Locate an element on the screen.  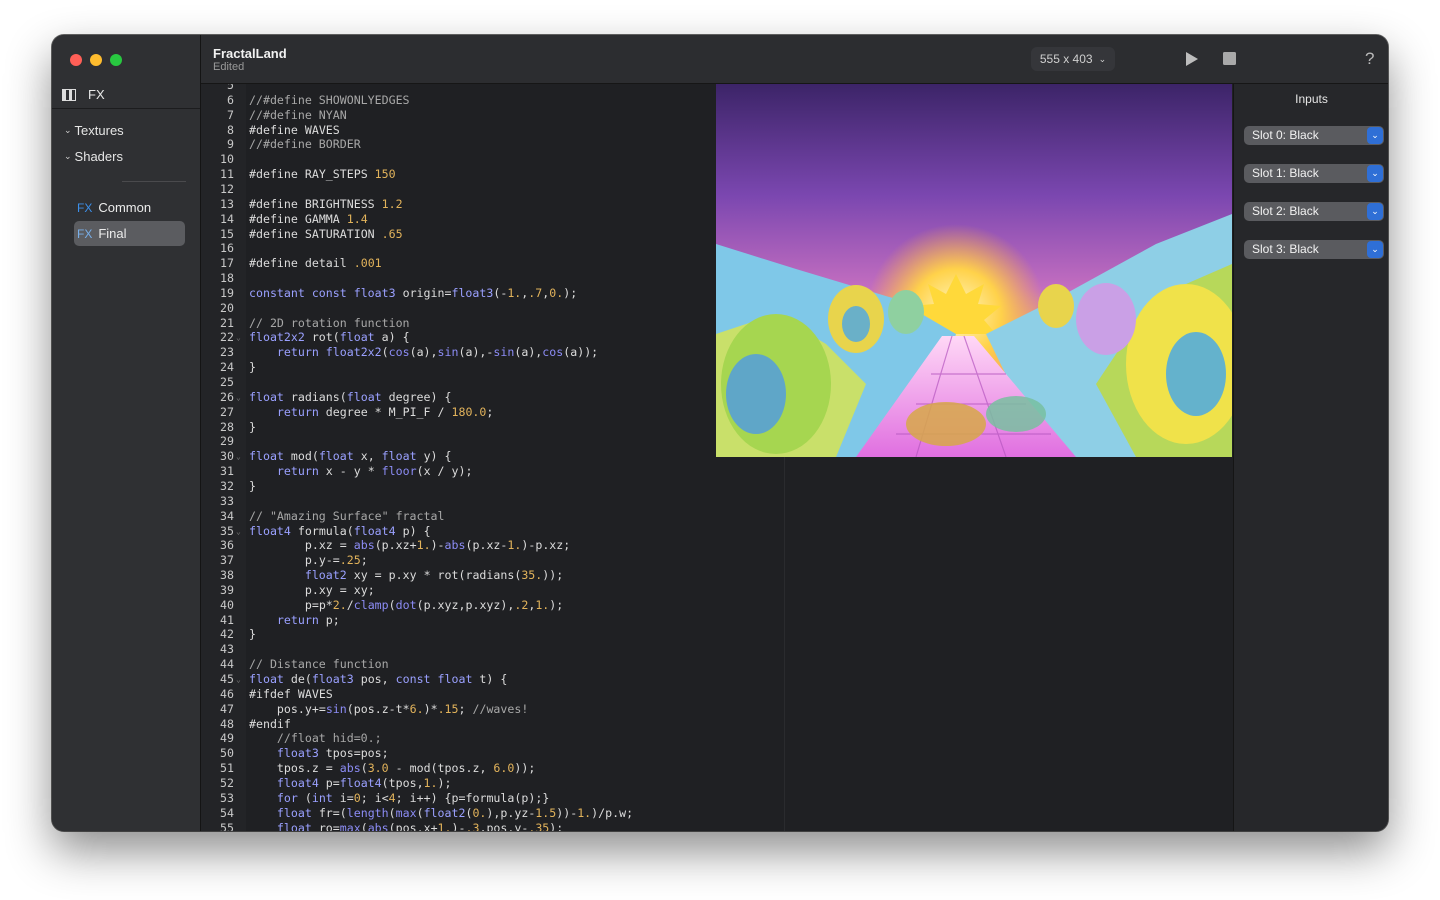
line-number: 14 is located at coordinates (227, 218).